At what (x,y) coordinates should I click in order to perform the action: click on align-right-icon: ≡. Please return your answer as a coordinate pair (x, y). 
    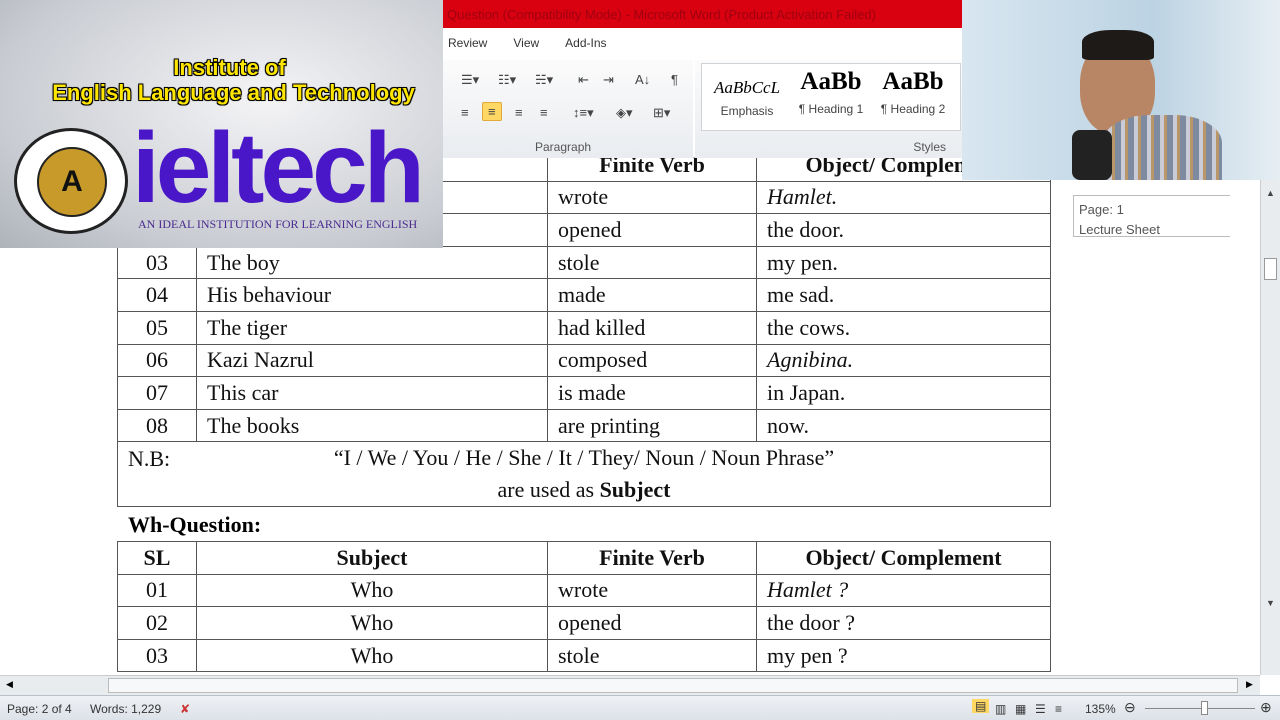
    Looking at the image, I should click on (519, 112).